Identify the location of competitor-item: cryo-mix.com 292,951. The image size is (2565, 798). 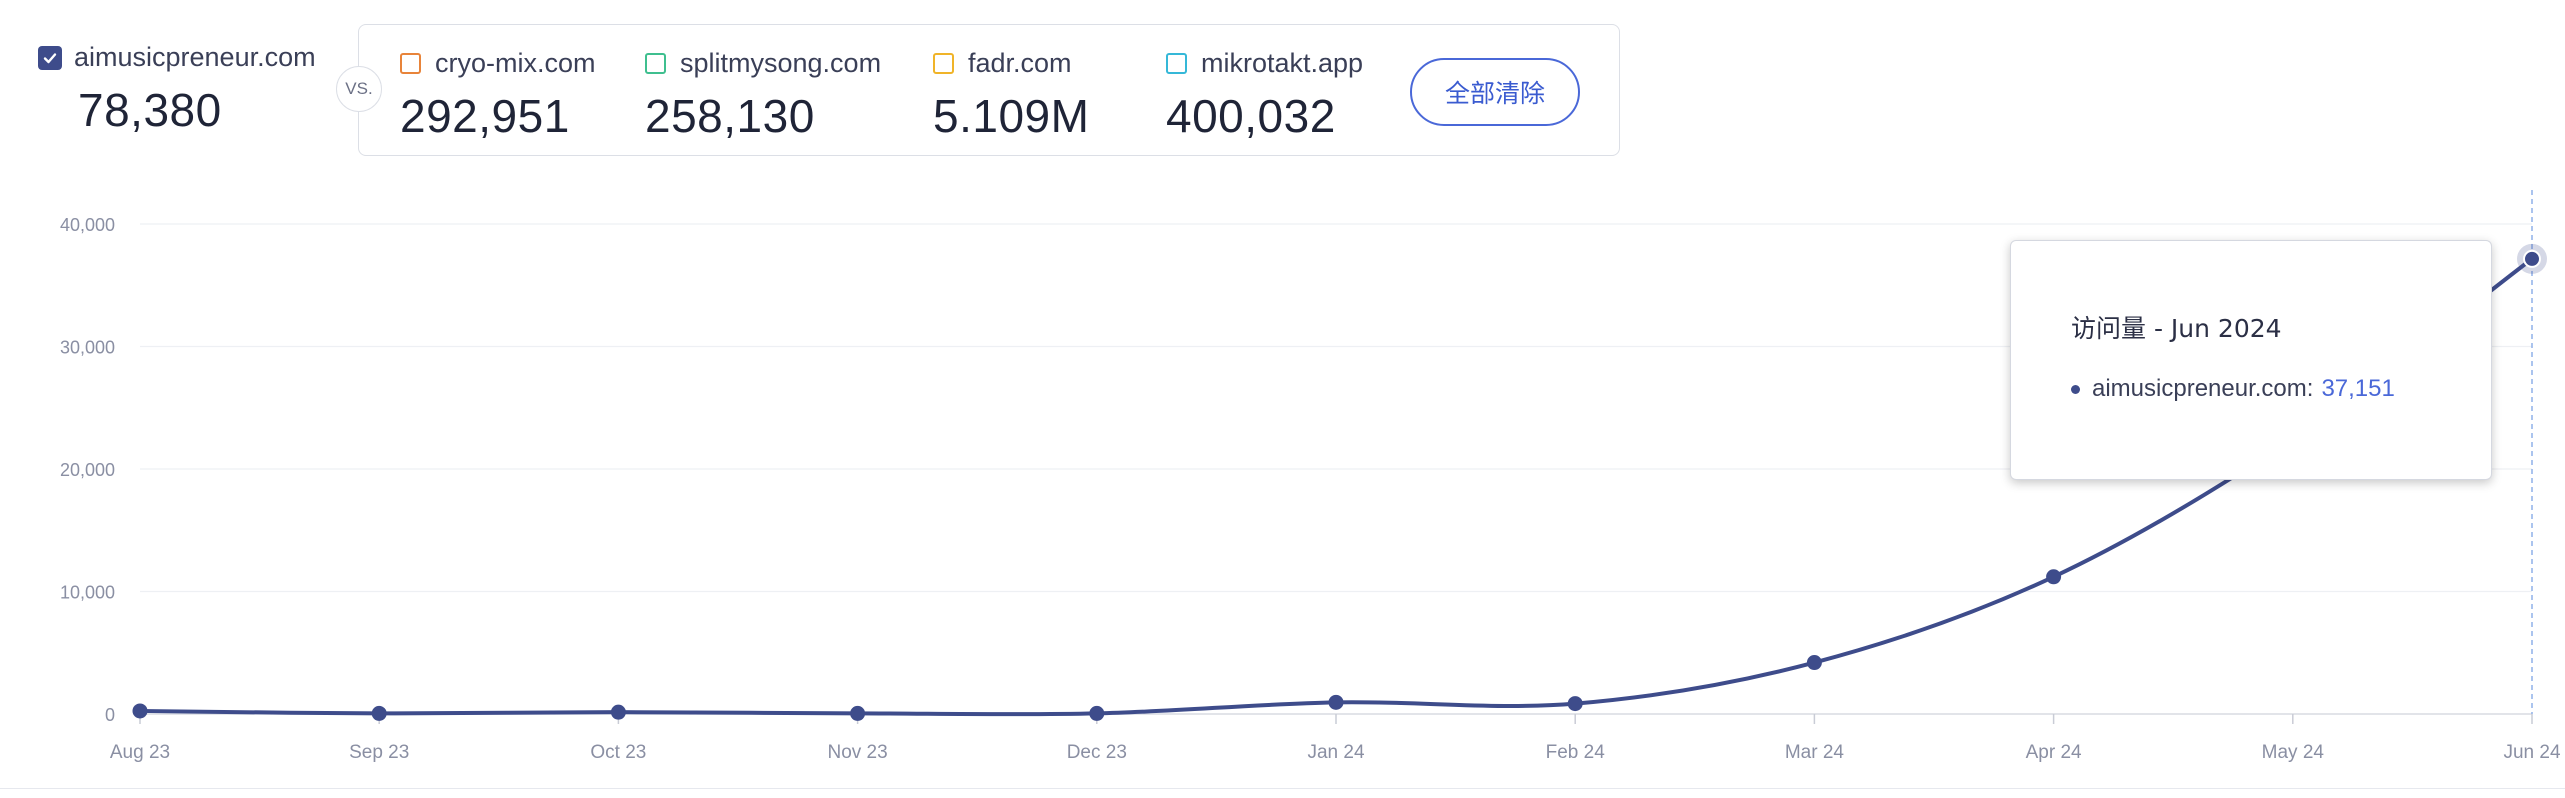
(498, 95).